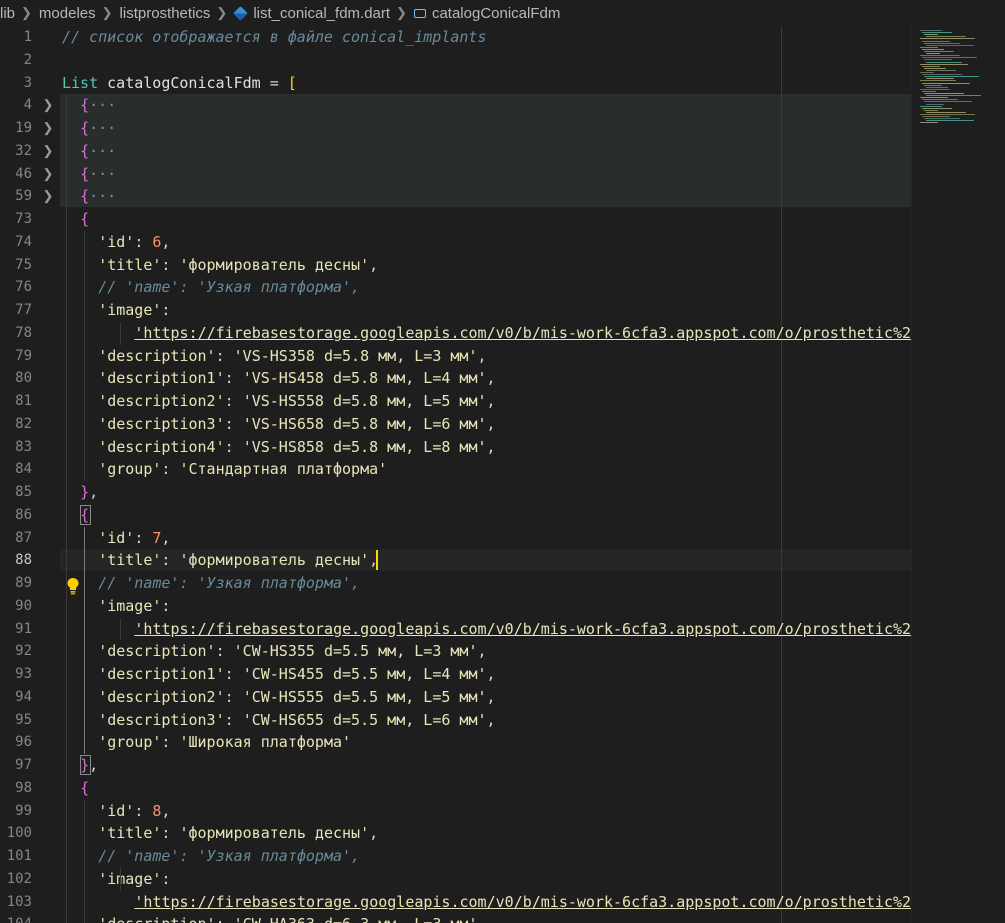  What do you see at coordinates (455, 788) in the screenshot?
I see `code-line: 98 {` at bounding box center [455, 788].